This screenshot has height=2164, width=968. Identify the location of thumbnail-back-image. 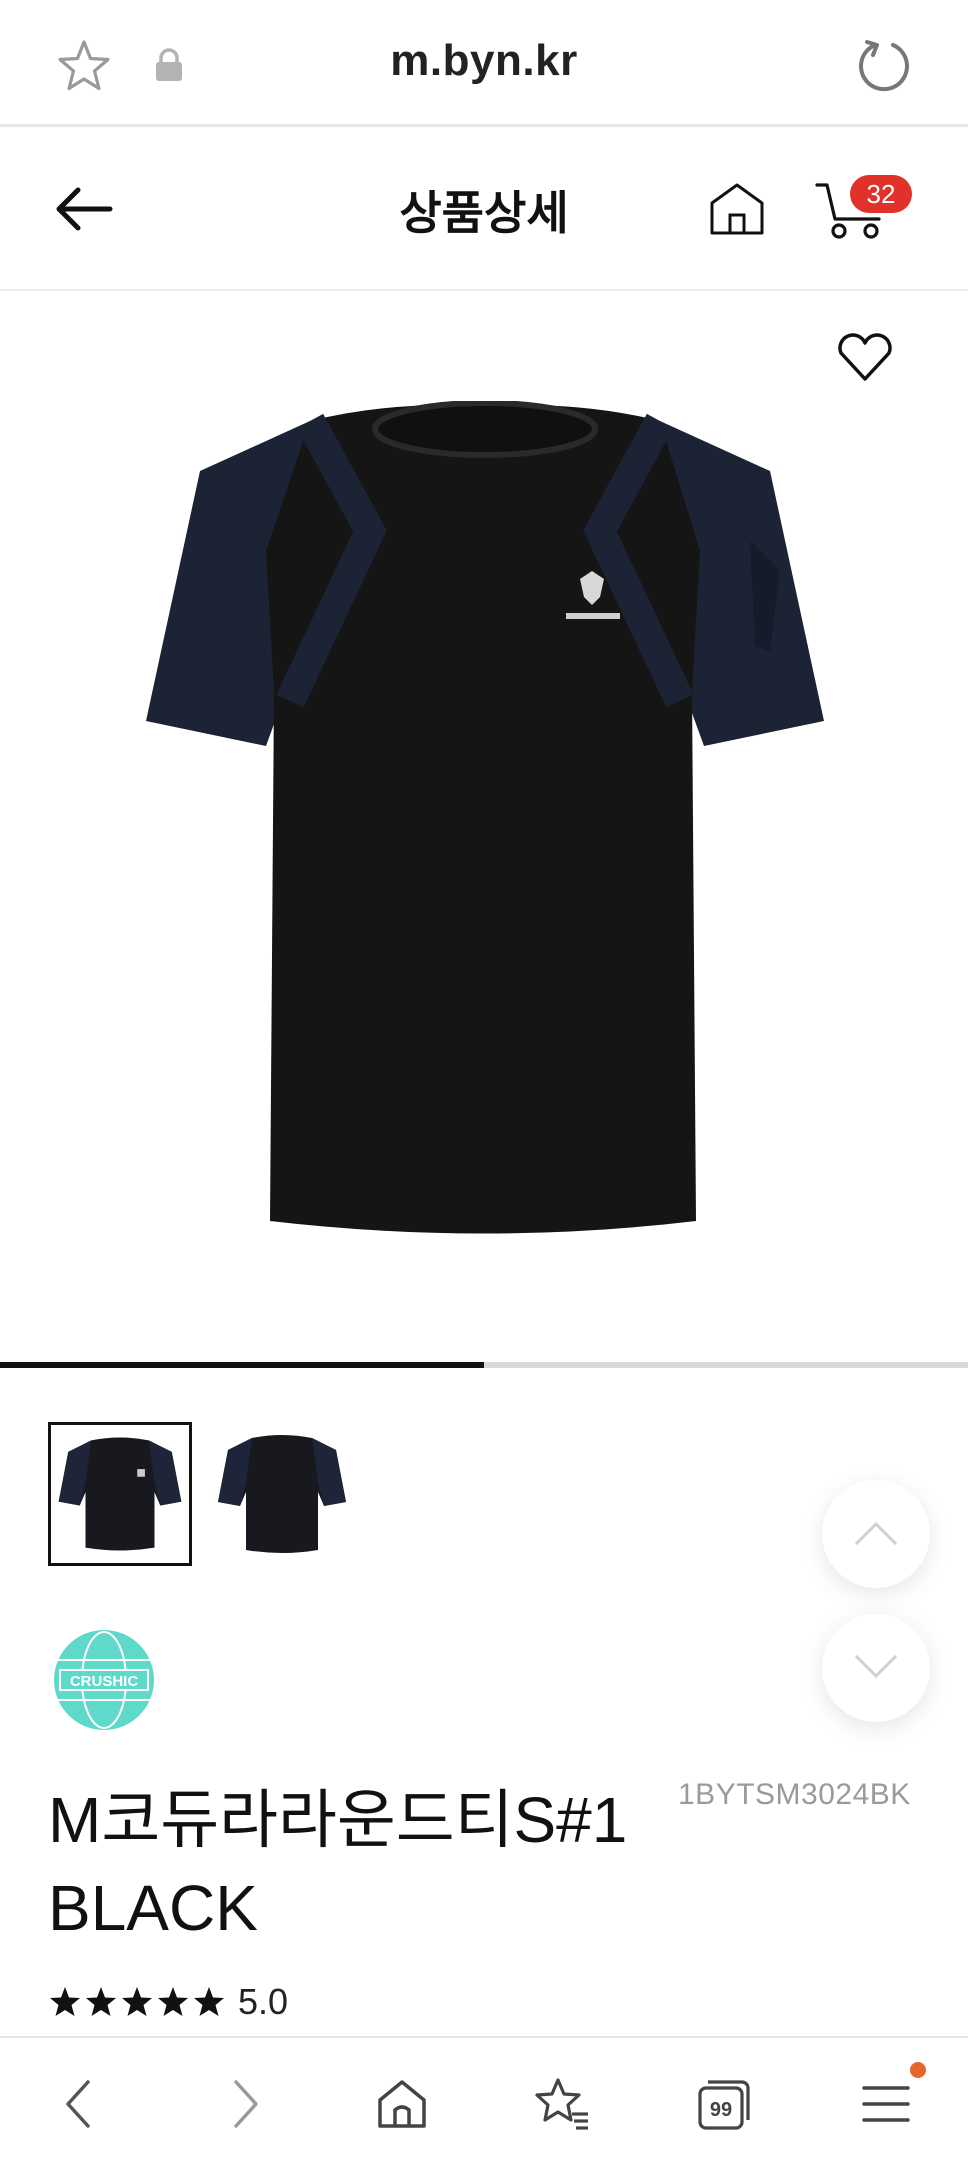
(282, 1494).